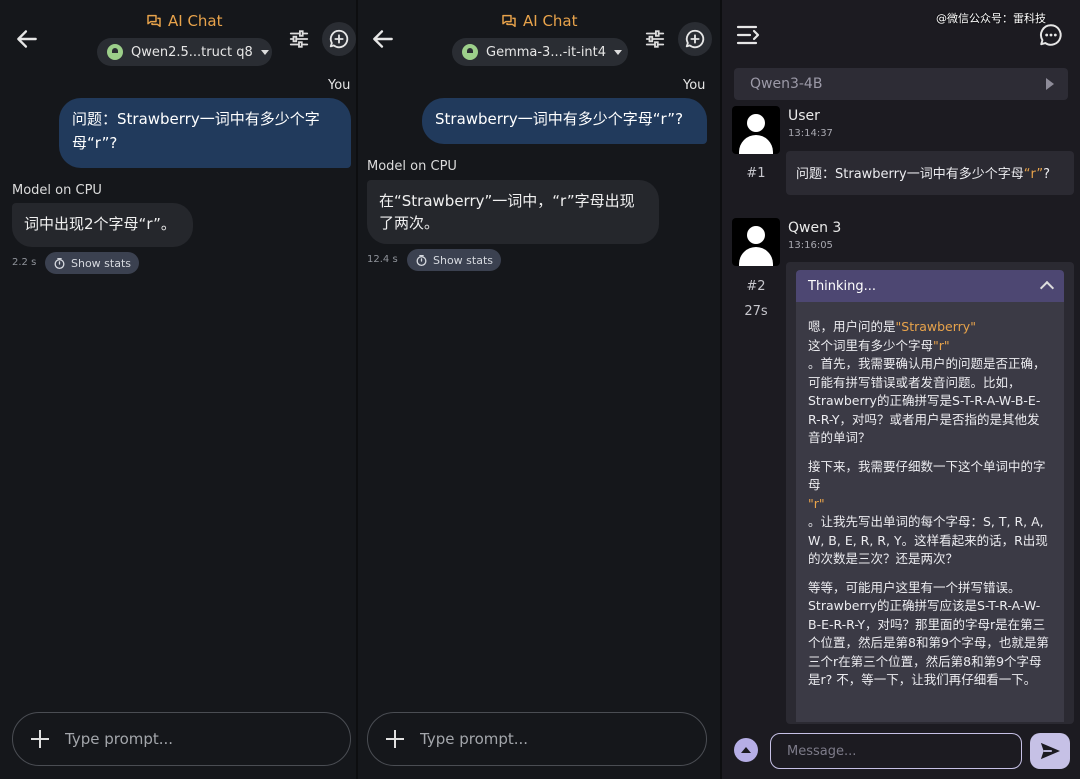  What do you see at coordinates (564, 121) in the screenshot?
I see `user-message: Strawberry一词中有多少个字母“r”?` at bounding box center [564, 121].